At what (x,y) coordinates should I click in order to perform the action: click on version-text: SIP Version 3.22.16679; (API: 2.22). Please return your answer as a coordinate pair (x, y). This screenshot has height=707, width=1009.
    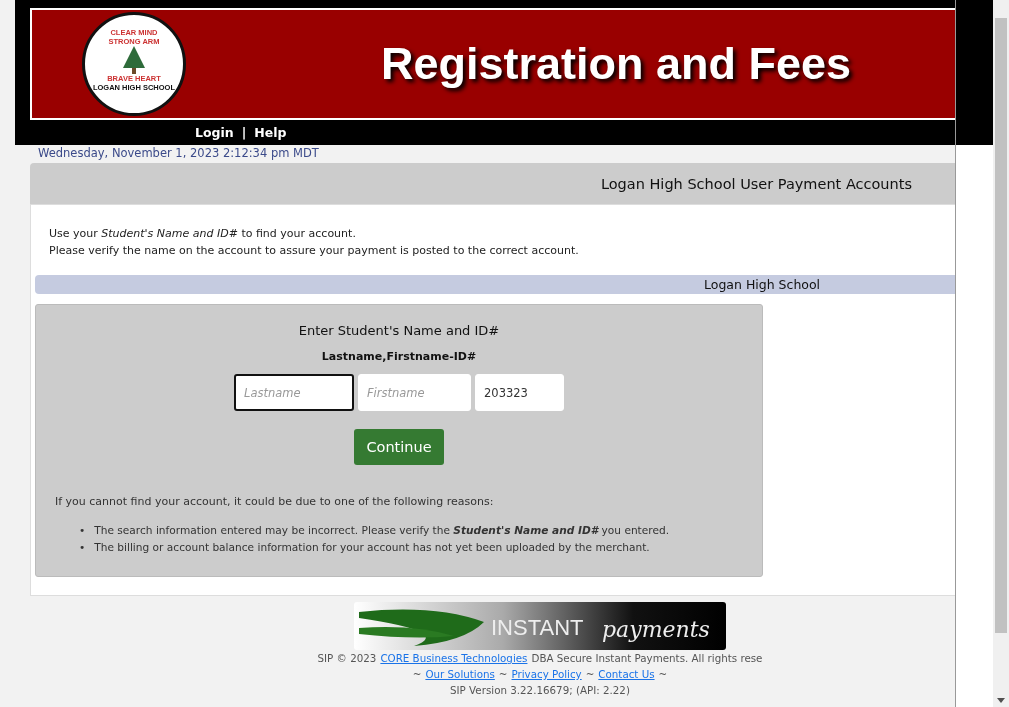
    Looking at the image, I should click on (540, 690).